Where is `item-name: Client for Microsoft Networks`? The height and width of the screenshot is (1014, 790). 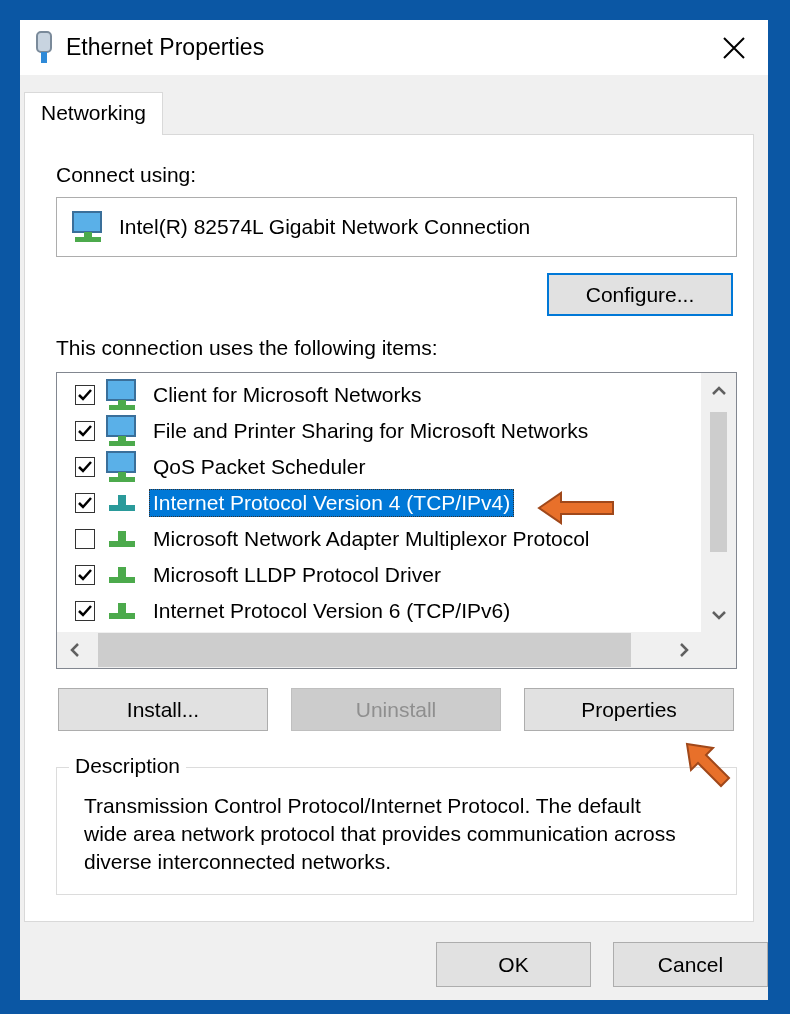 item-name: Client for Microsoft Networks is located at coordinates (287, 395).